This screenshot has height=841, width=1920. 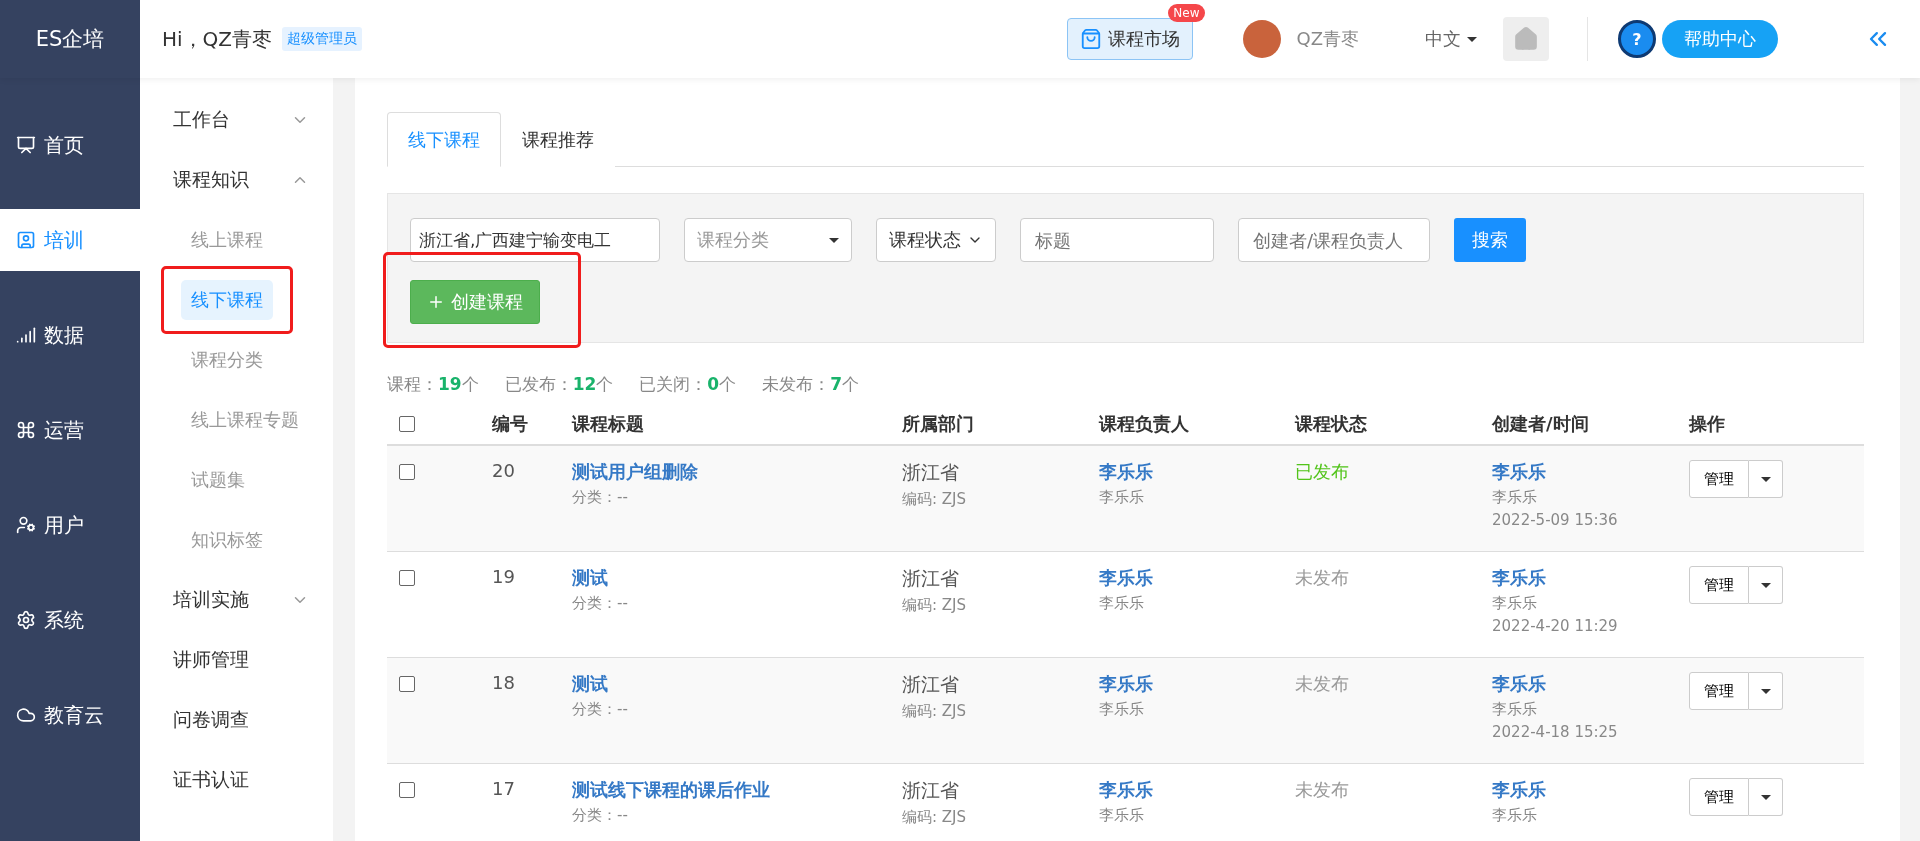 What do you see at coordinates (70, 715) in the screenshot?
I see `rail-item: 教育云` at bounding box center [70, 715].